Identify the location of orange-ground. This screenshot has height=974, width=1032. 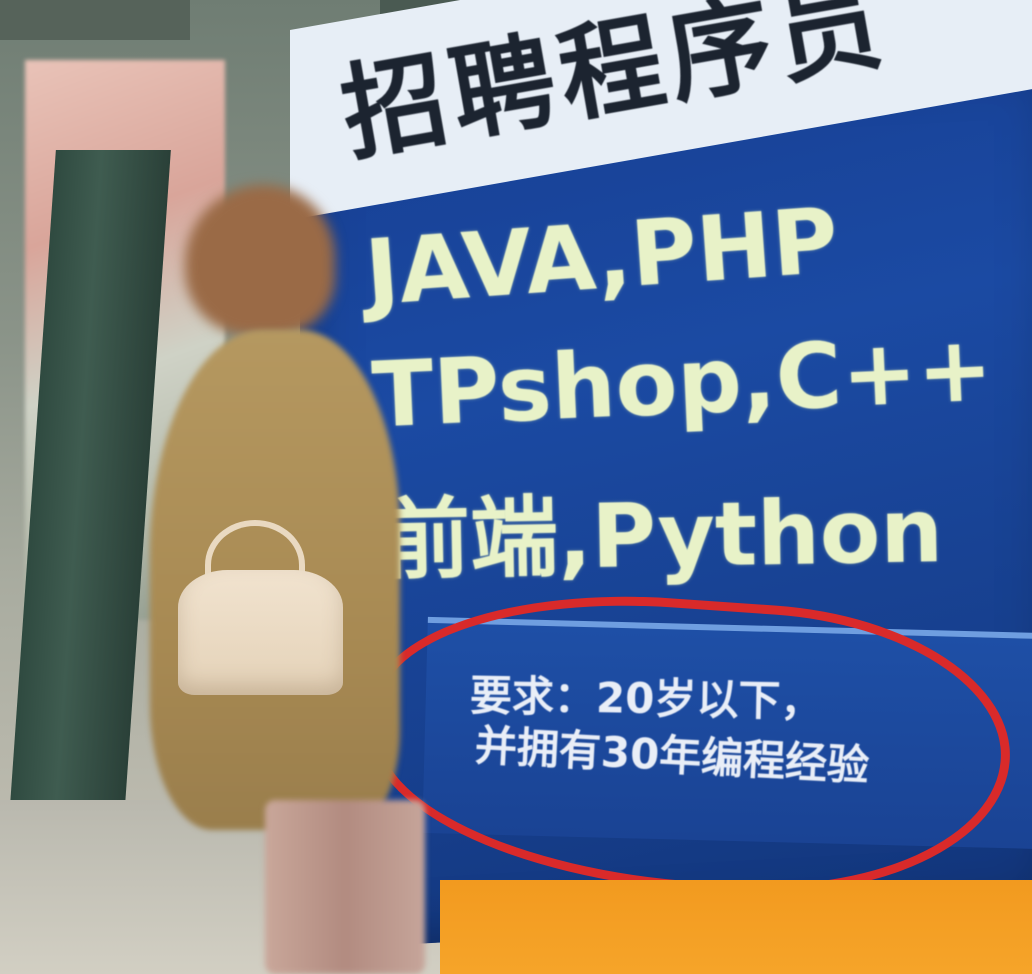
(736, 927).